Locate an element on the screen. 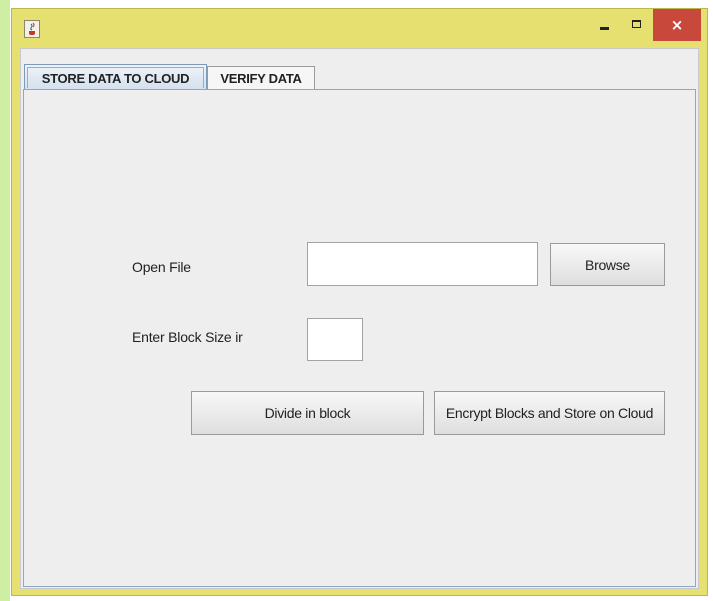  tab-focus-ring: STORE DATA TO CLOUD is located at coordinates (115, 77).